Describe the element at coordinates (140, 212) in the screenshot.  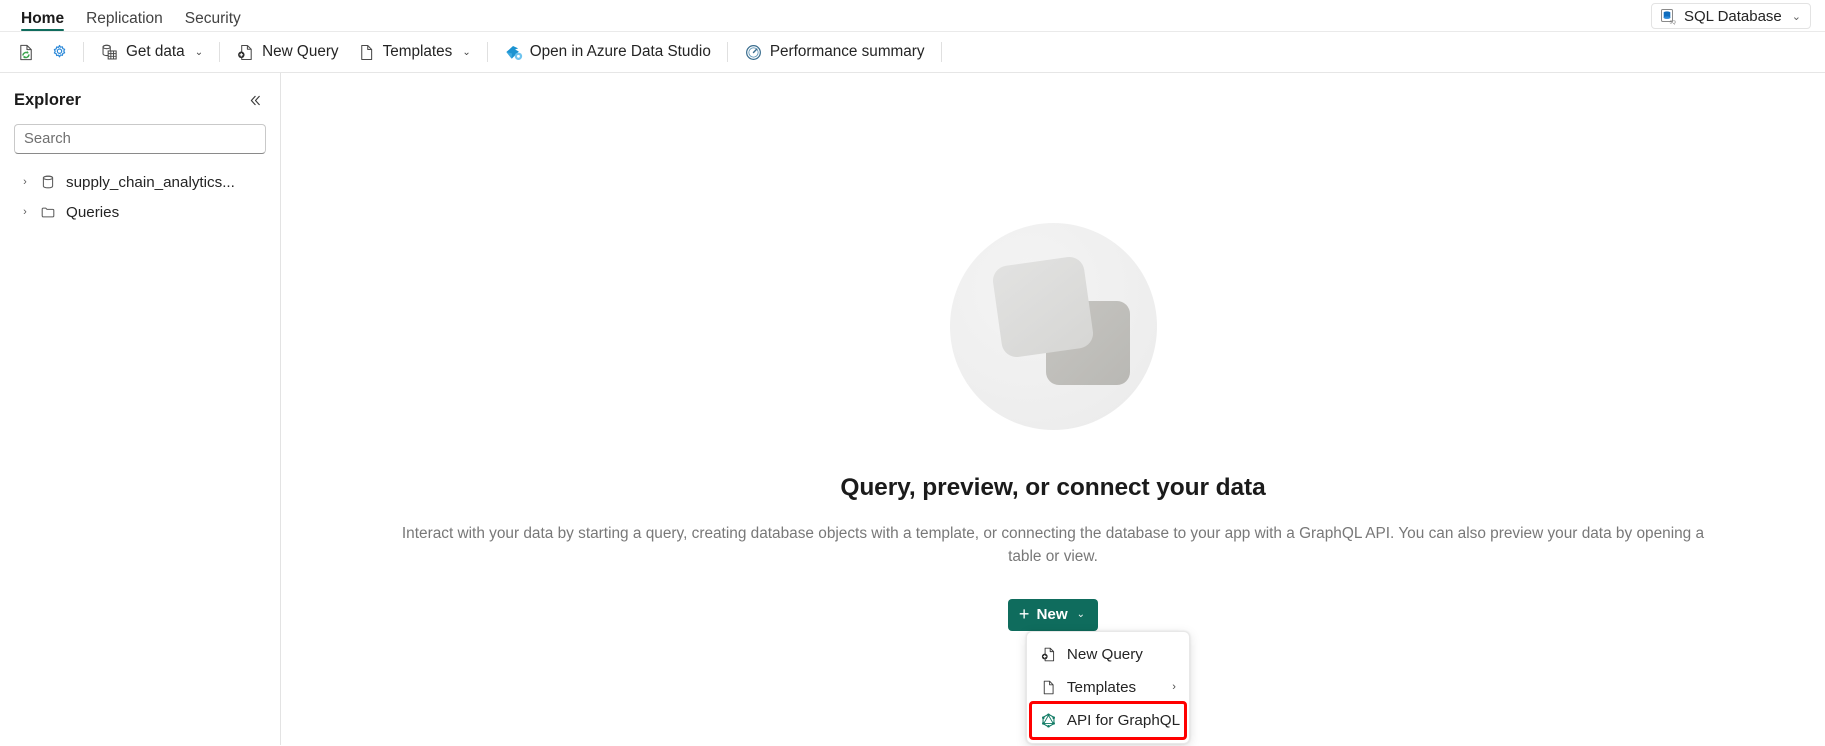
I see `tree-item-queries: › Queries` at that location.